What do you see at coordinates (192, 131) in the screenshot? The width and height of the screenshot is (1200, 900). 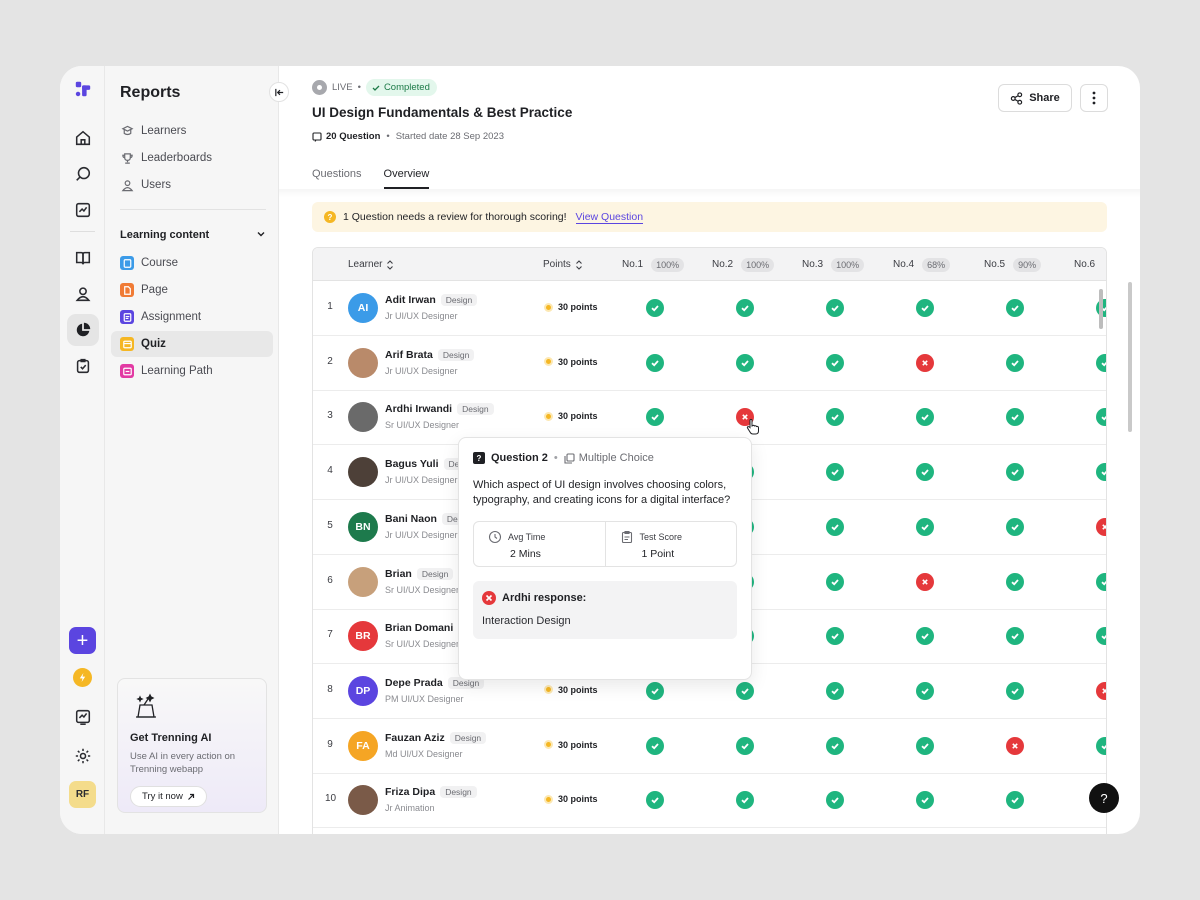 I see `sidebar-item-learners: Learners` at bounding box center [192, 131].